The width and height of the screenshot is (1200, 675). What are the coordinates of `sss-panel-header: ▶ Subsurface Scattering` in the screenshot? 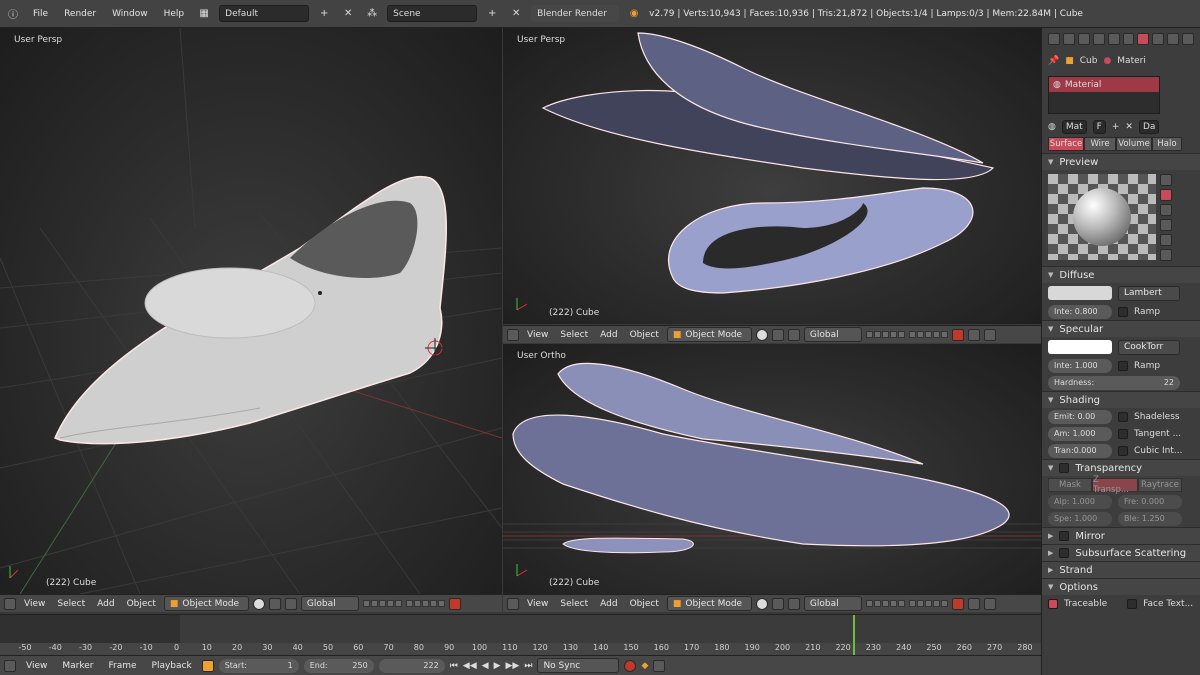 It's located at (1121, 552).